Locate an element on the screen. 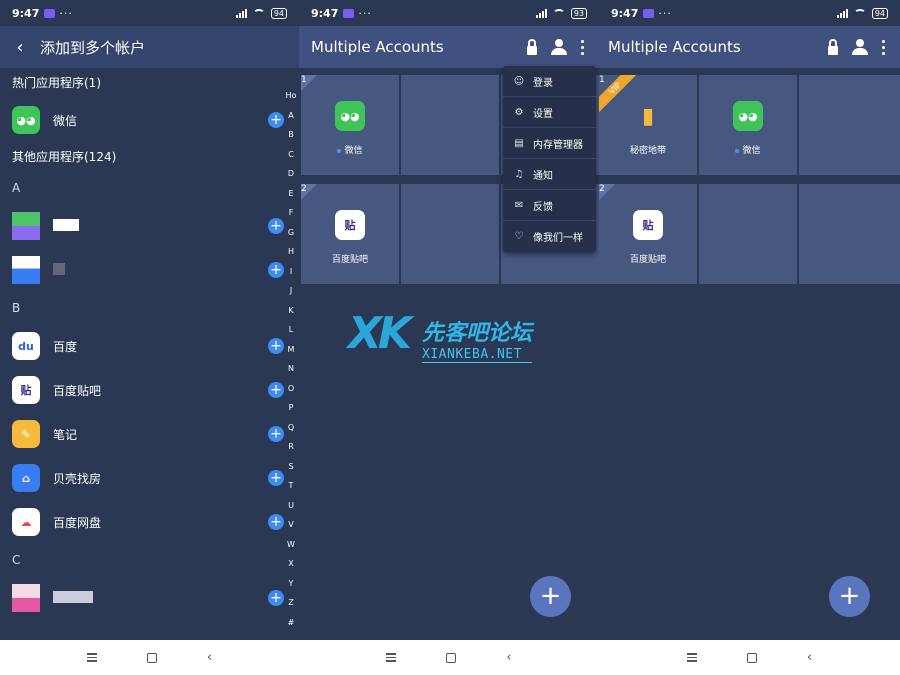 This screenshot has height=675, width=900. alphabet-letter: L is located at coordinates (291, 330).